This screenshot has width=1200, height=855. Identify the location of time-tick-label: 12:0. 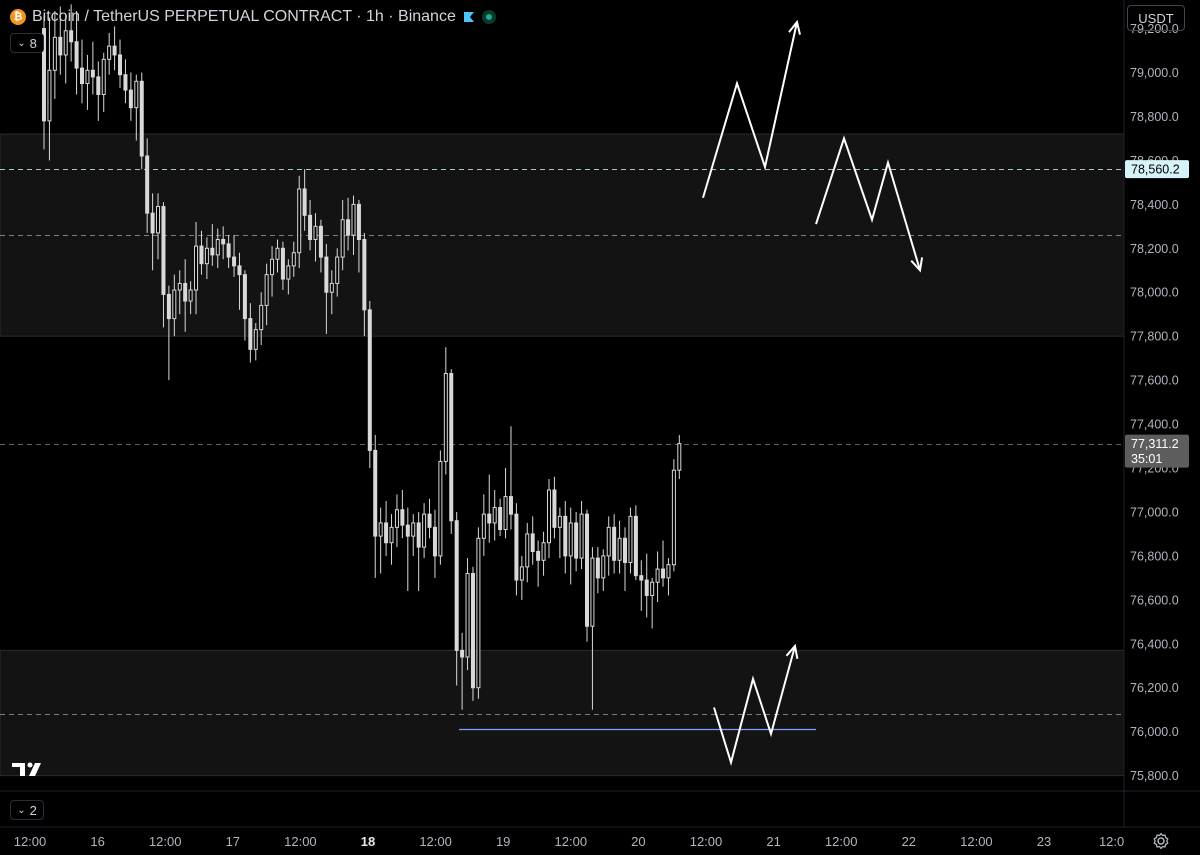
(1111, 841).